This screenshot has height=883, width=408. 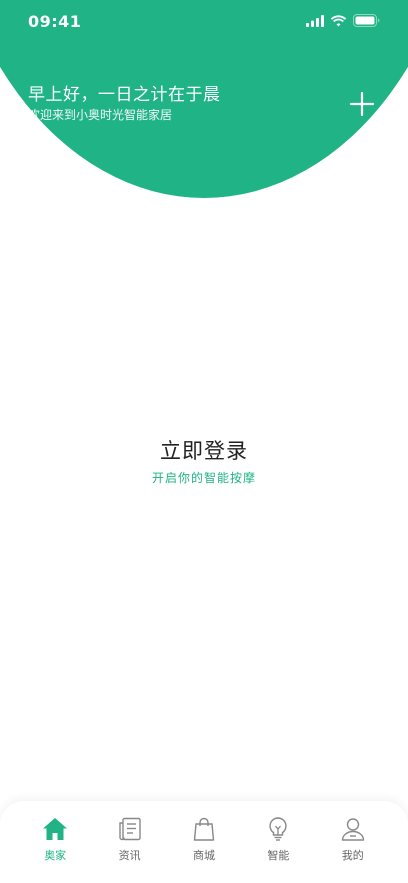 What do you see at coordinates (124, 95) in the screenshot?
I see `greeting-title: 早上好，一日之计在于晨` at bounding box center [124, 95].